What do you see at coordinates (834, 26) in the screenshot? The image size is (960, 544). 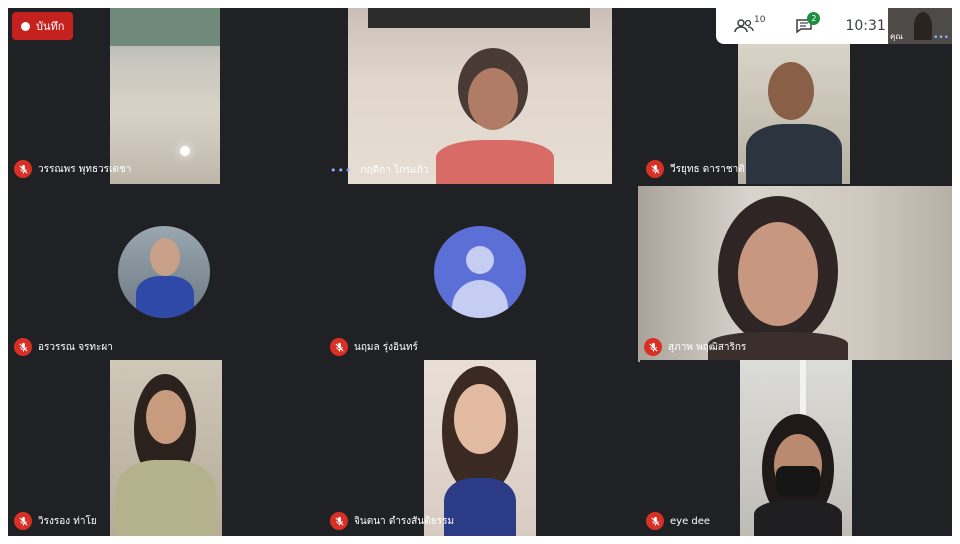 I see `top-right-toolbar: 10 2 10:31 คุณ •••` at bounding box center [834, 26].